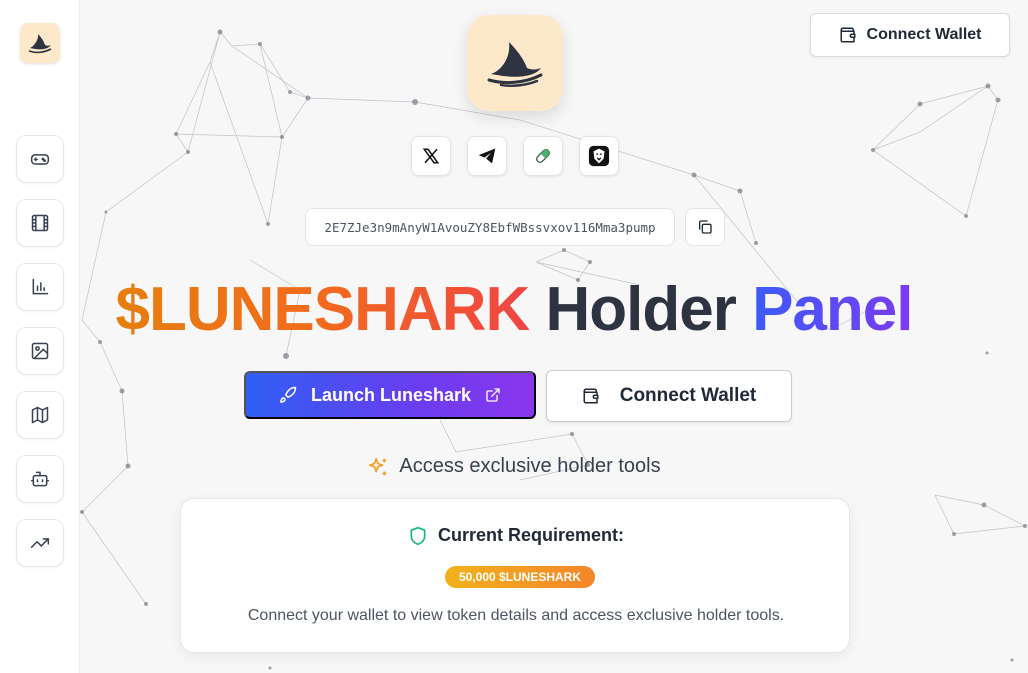 The image size is (1028, 673). I want to click on title-panel: Panel, so click(832, 309).